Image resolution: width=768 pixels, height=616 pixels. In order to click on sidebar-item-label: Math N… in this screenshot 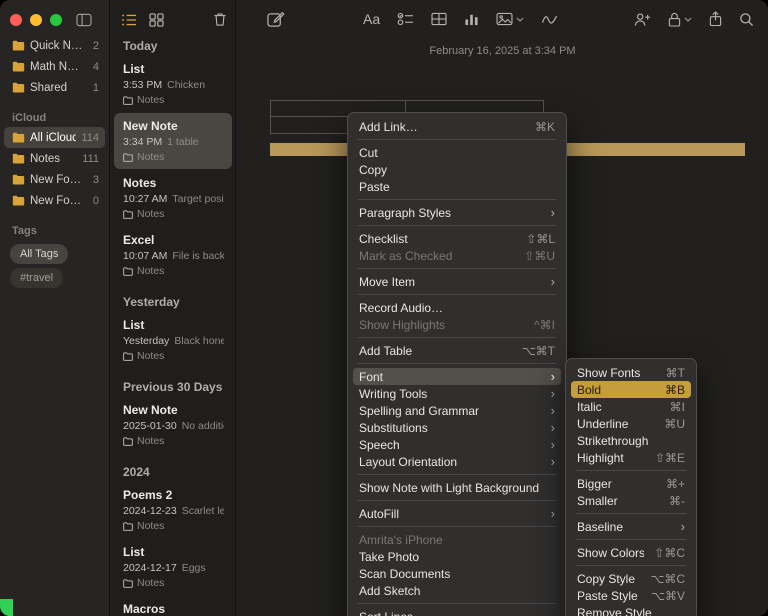, I will do `click(54, 66)`.